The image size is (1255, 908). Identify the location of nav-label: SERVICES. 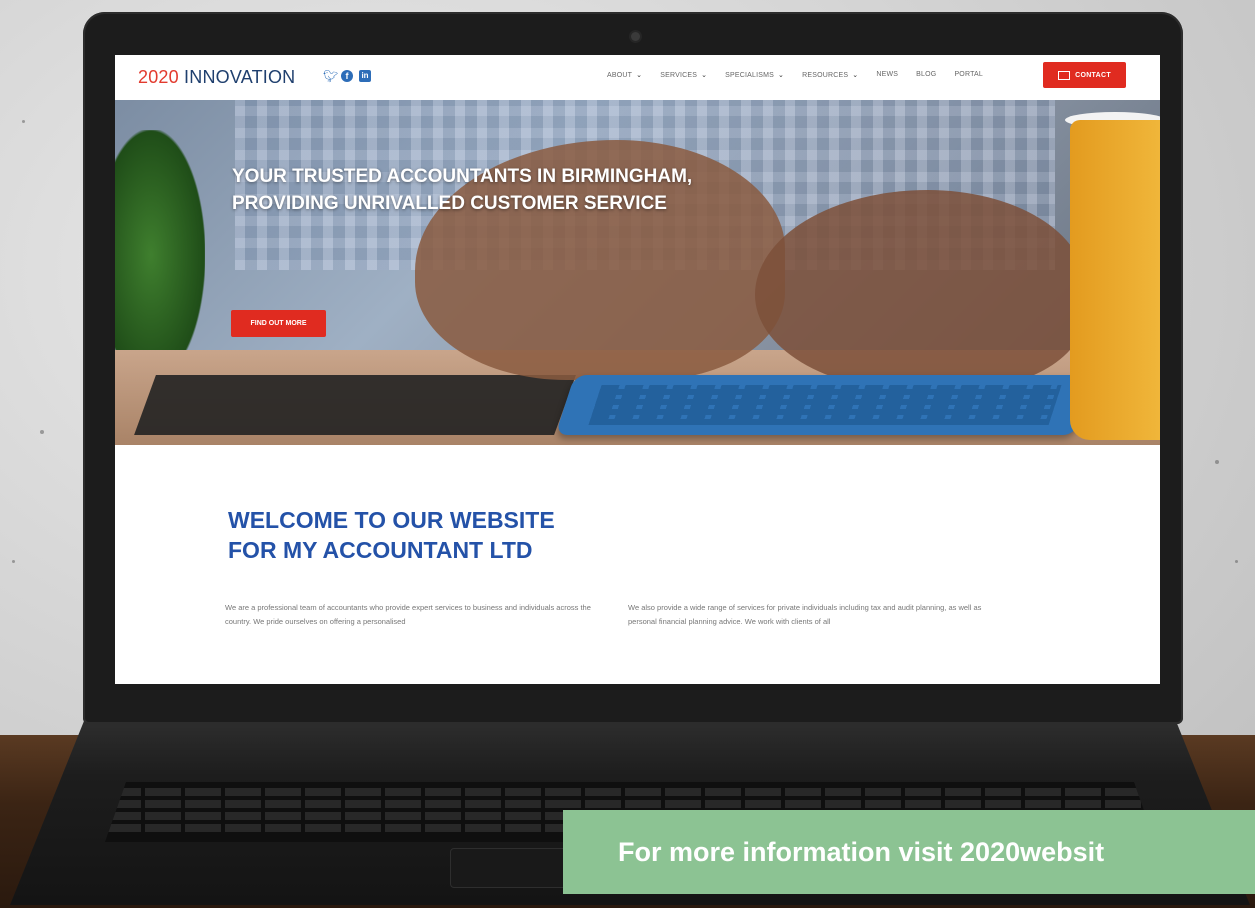
(679, 75).